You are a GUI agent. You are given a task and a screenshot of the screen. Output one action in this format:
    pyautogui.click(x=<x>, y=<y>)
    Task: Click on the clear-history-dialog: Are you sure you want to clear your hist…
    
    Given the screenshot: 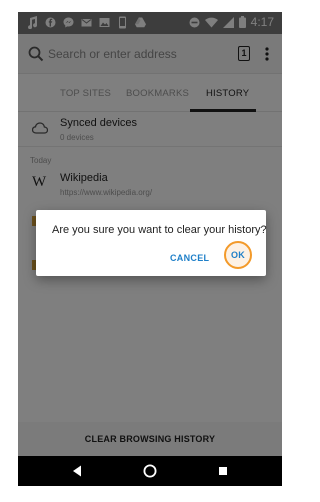 What is the action you would take?
    pyautogui.click(x=151, y=243)
    